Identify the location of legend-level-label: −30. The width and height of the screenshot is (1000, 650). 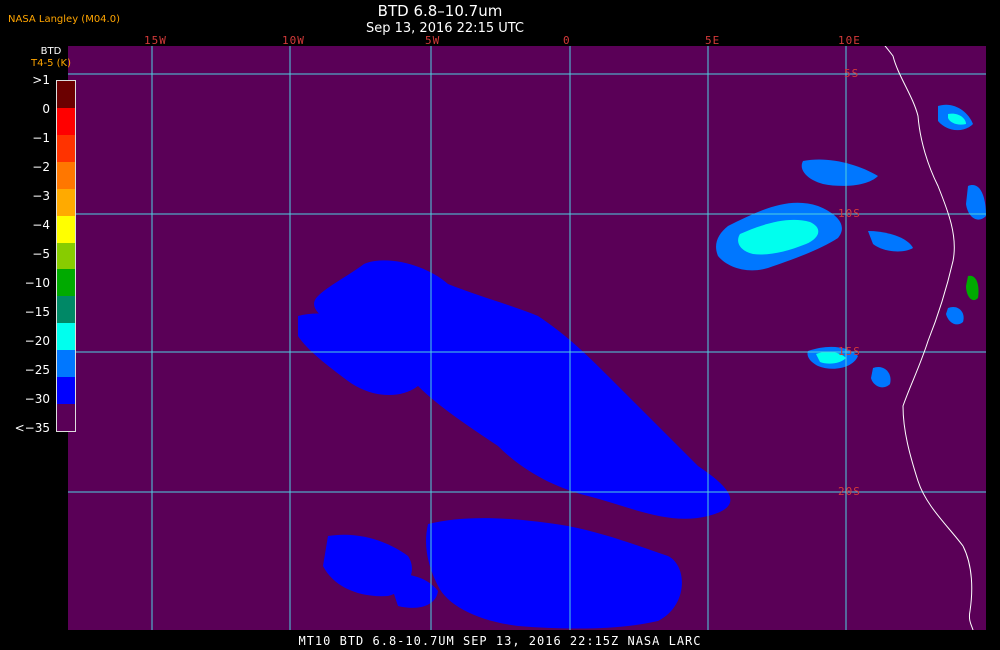
(37, 399).